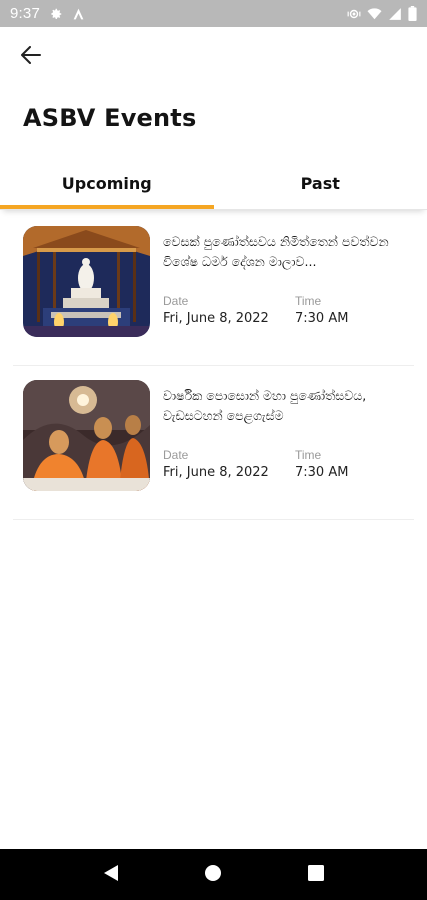 This screenshot has height=900, width=427. I want to click on status-bar: 9:37, so click(213, 13).